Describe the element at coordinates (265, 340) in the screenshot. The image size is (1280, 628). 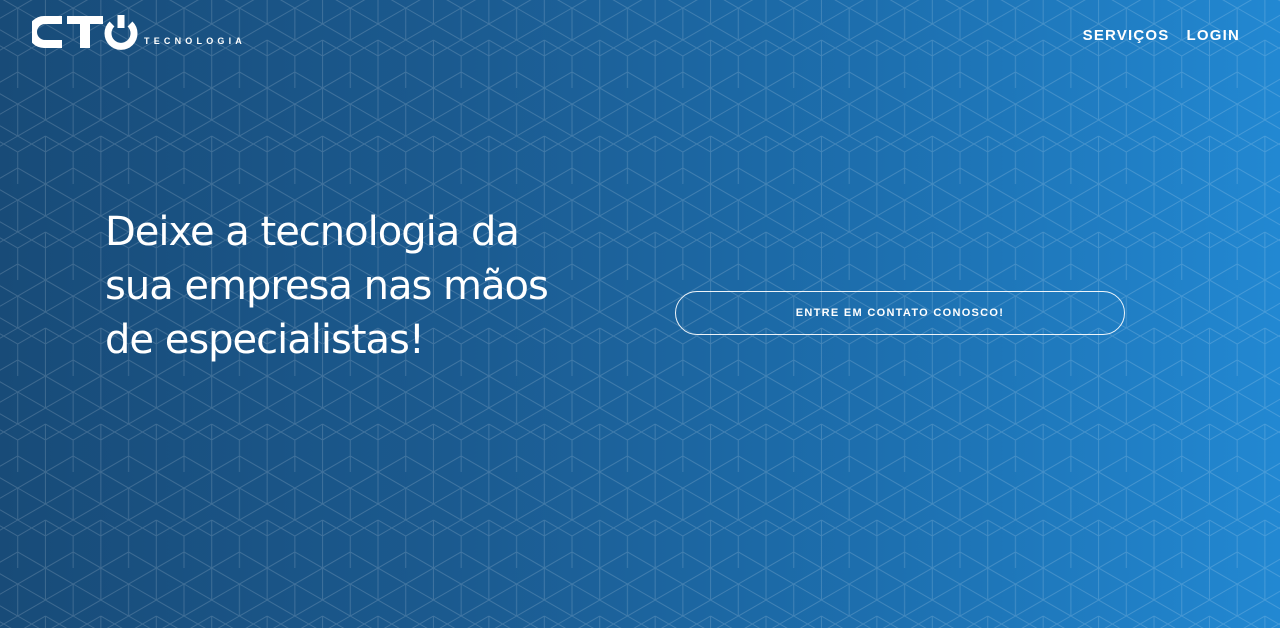
I see `headline-line-3: de especialistas!` at that location.